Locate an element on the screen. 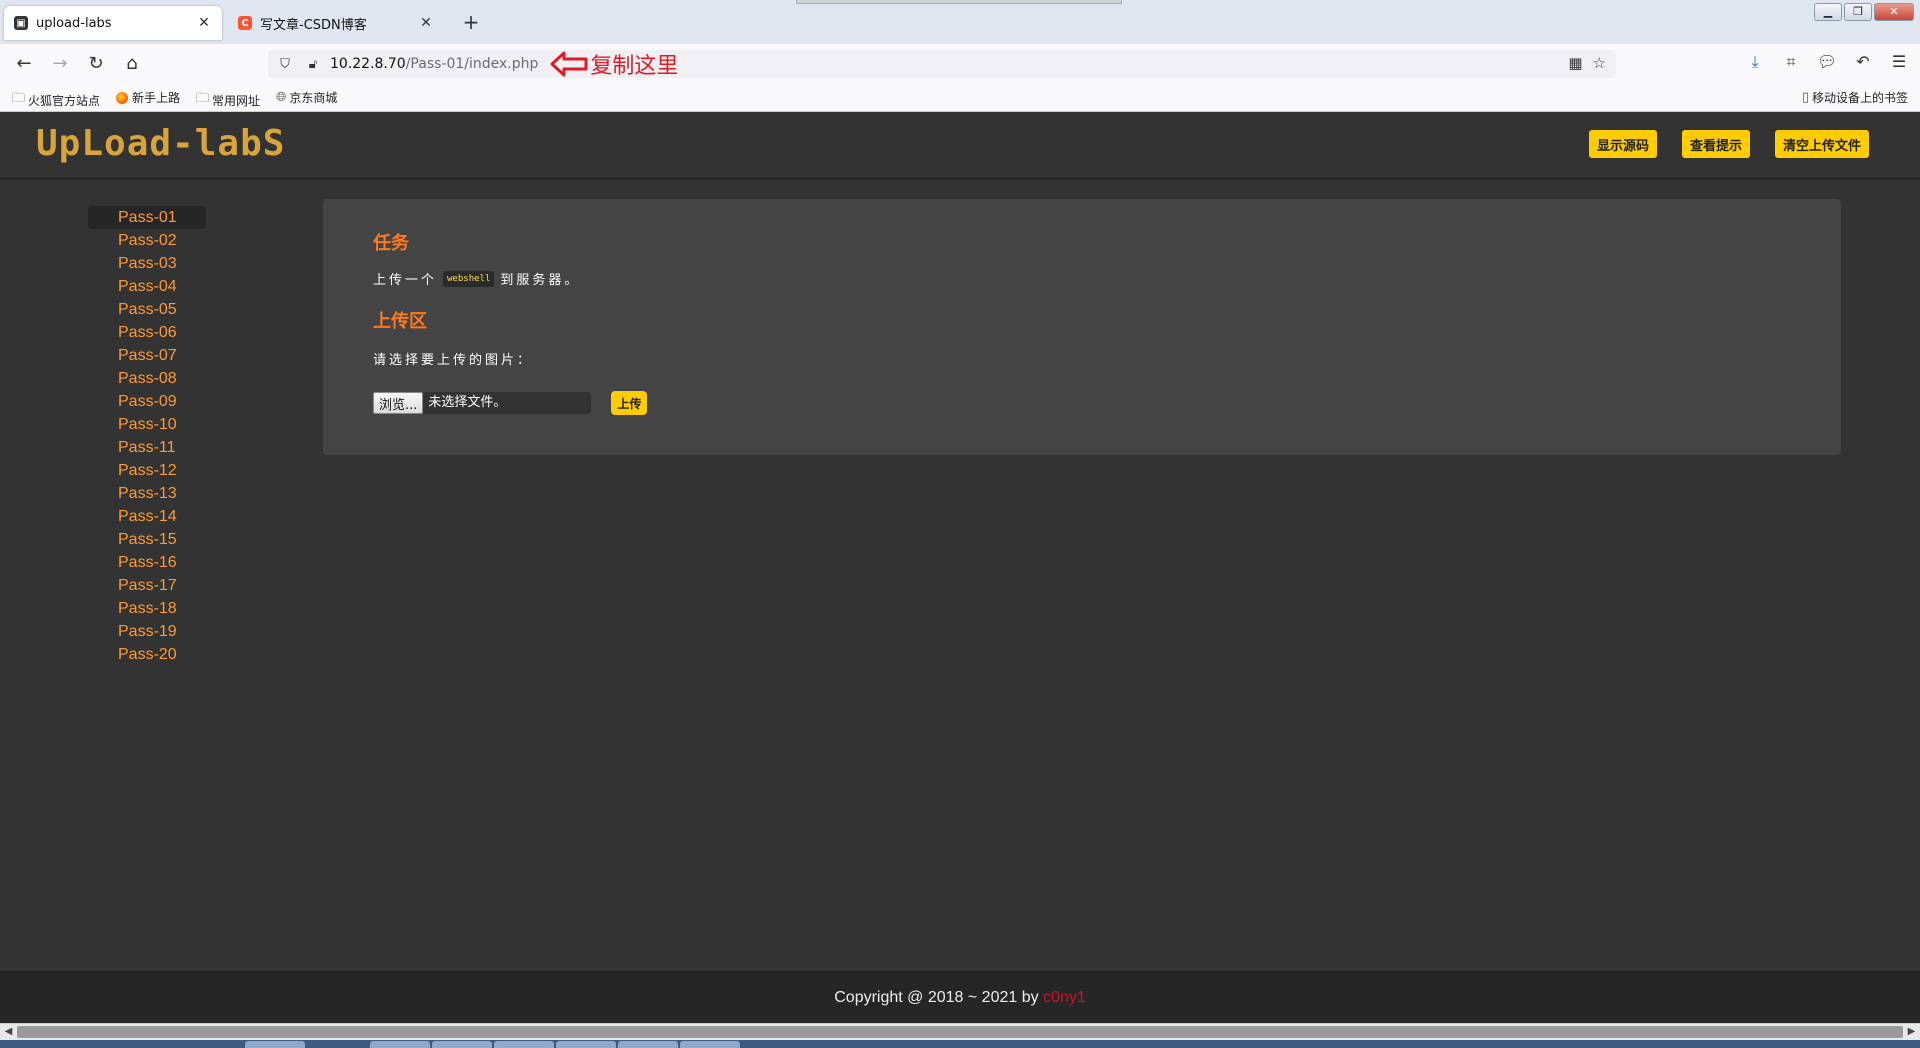 This screenshot has width=1920, height=1048. sidebar-item-pass-19: Pass-19 is located at coordinates (147, 631).